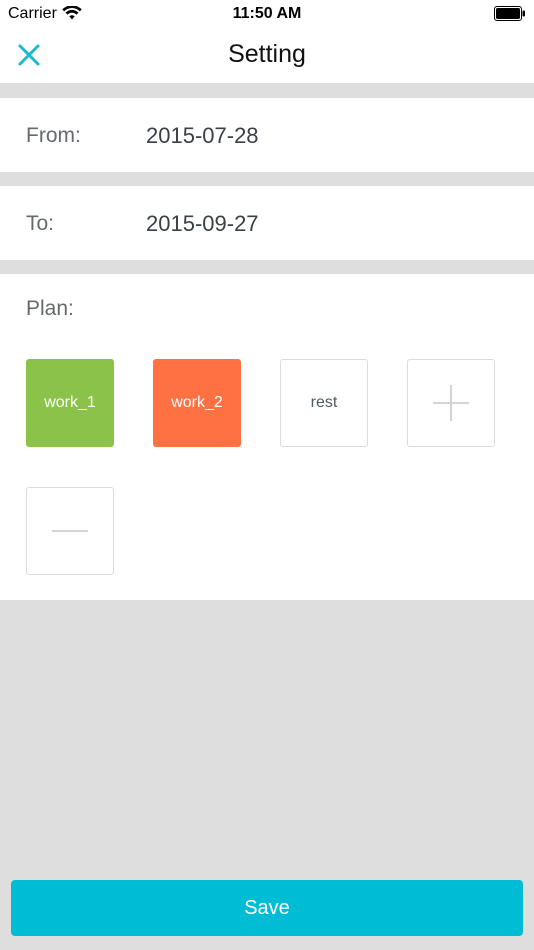 The width and height of the screenshot is (534, 950). I want to click on plus-icon, so click(451, 403).